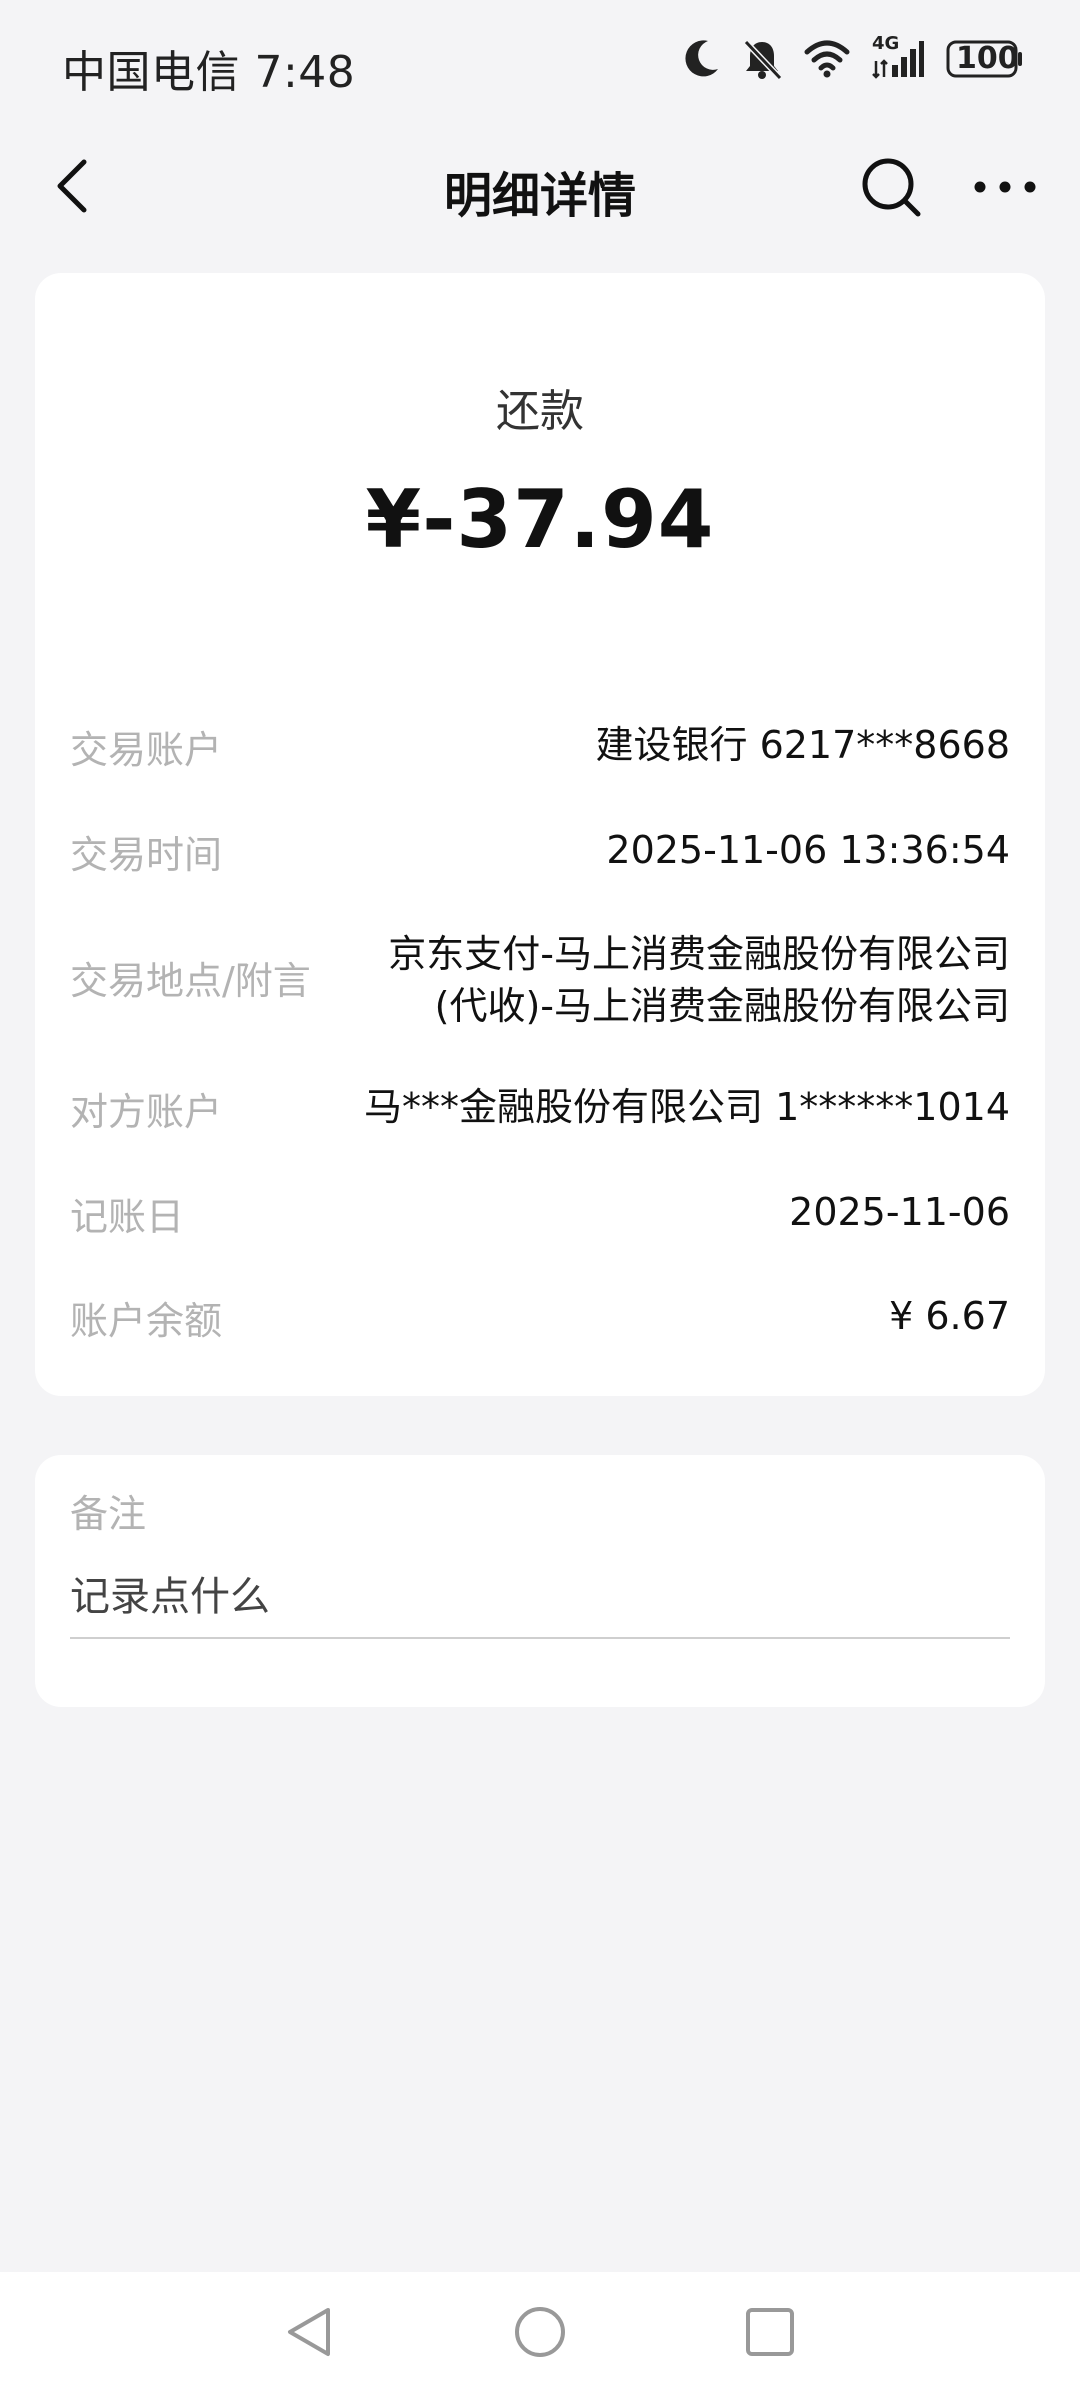 The width and height of the screenshot is (1080, 2388). I want to click on transaction-amount: ¥-37.94, so click(540, 519).